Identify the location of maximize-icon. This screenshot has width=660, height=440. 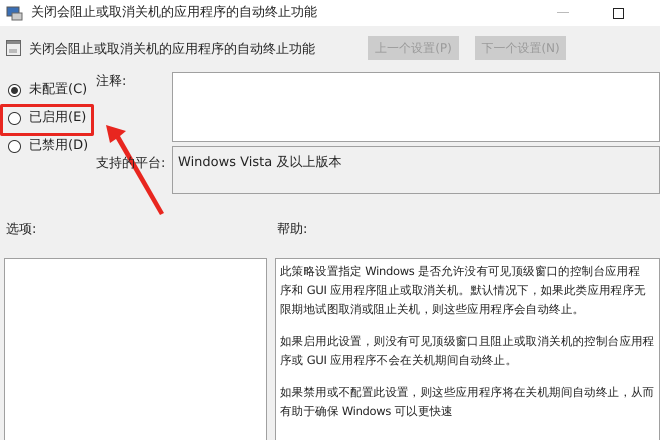
(618, 13).